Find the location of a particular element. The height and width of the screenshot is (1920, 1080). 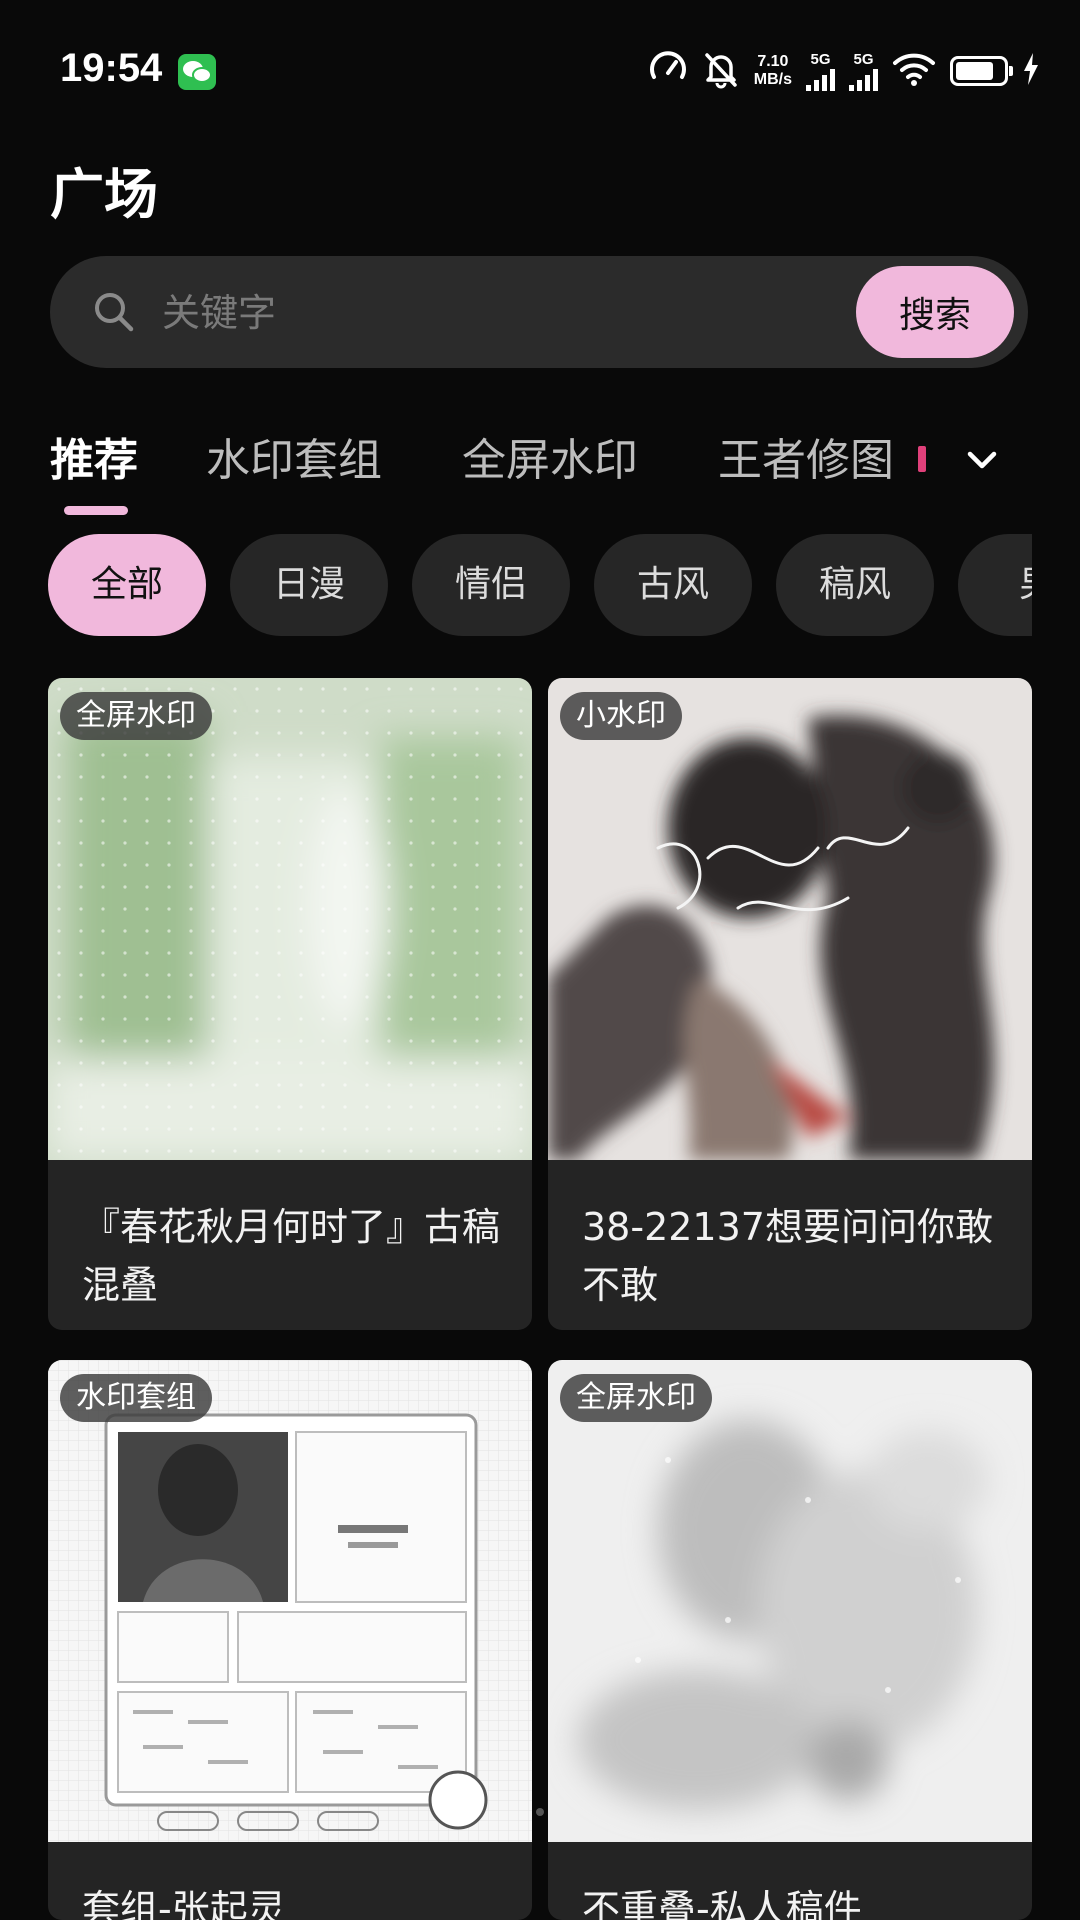

filter-chip-row: 全部 日漫 情侣 古风 稿风 男 is located at coordinates (540, 585).